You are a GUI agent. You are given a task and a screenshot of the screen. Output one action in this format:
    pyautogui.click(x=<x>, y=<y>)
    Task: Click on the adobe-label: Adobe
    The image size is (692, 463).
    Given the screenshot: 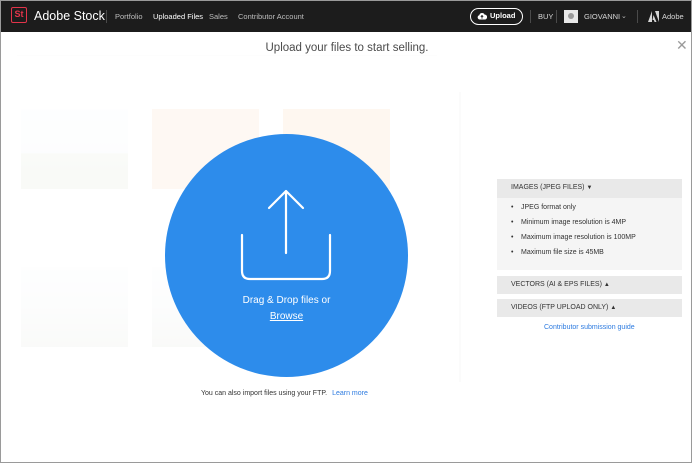 What is the action you would take?
    pyautogui.click(x=673, y=16)
    